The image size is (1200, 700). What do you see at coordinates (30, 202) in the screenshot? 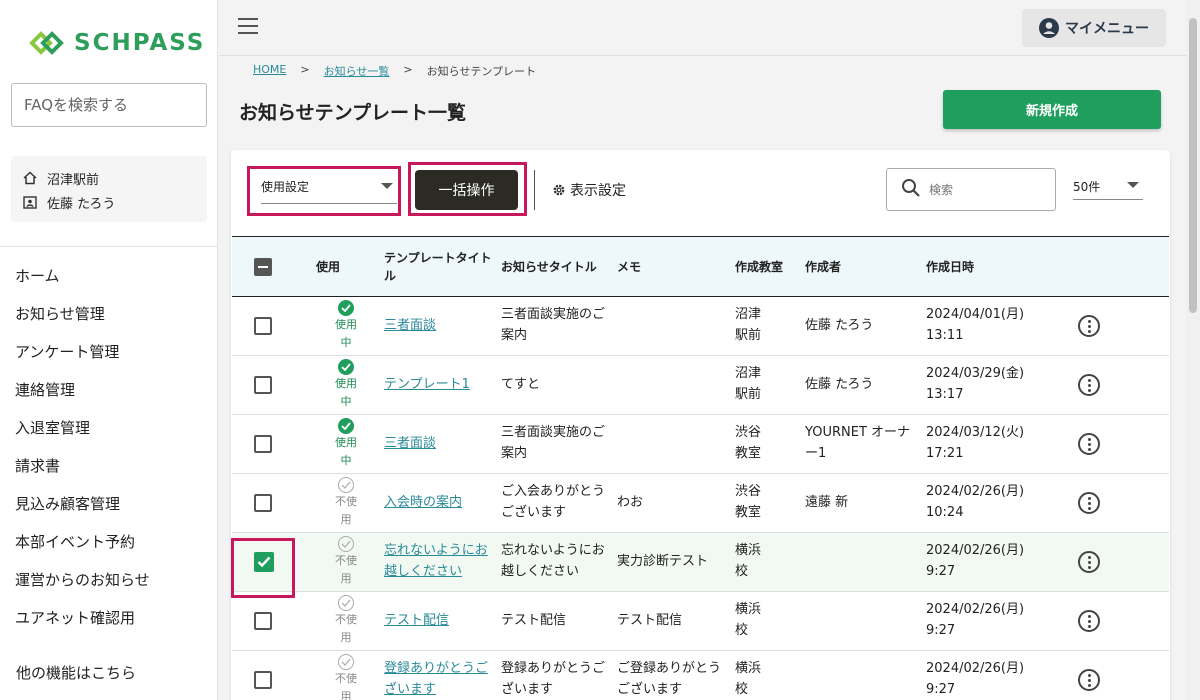
I see `badge-user-icon` at bounding box center [30, 202].